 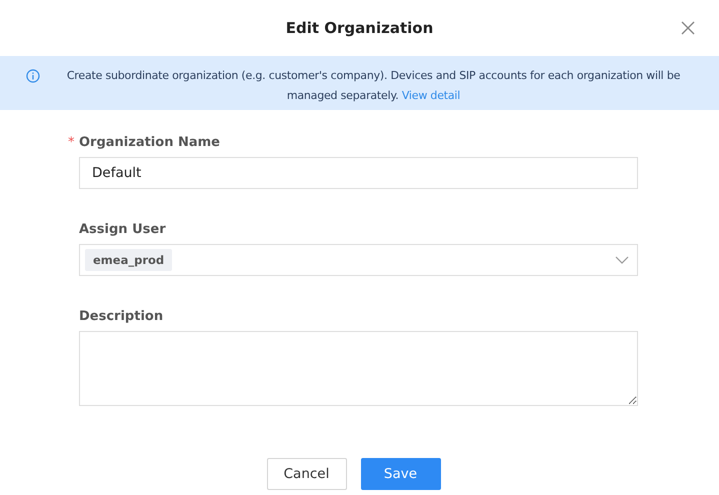 I want to click on close-button, so click(x=688, y=28).